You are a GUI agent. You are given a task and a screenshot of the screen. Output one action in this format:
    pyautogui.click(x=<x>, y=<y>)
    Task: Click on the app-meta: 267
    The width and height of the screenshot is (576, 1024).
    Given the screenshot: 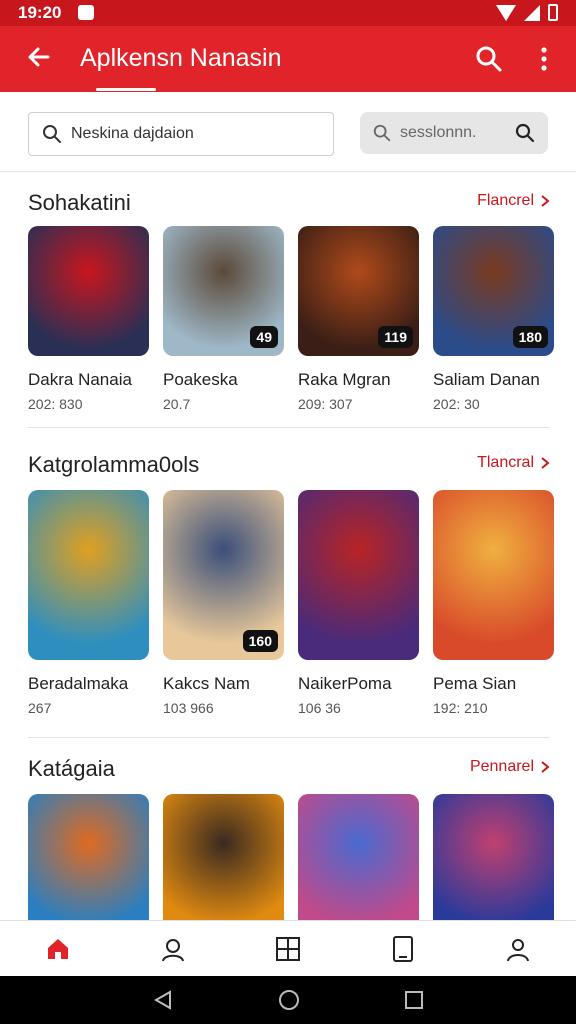 What is the action you would take?
    pyautogui.click(x=40, y=708)
    